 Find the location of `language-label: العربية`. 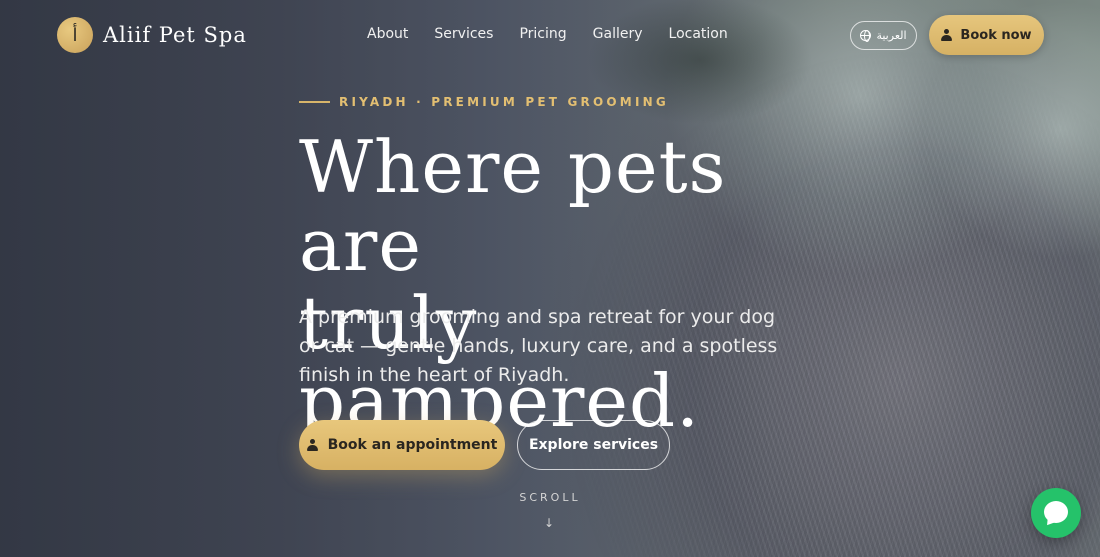

language-label: العربية is located at coordinates (891, 35).